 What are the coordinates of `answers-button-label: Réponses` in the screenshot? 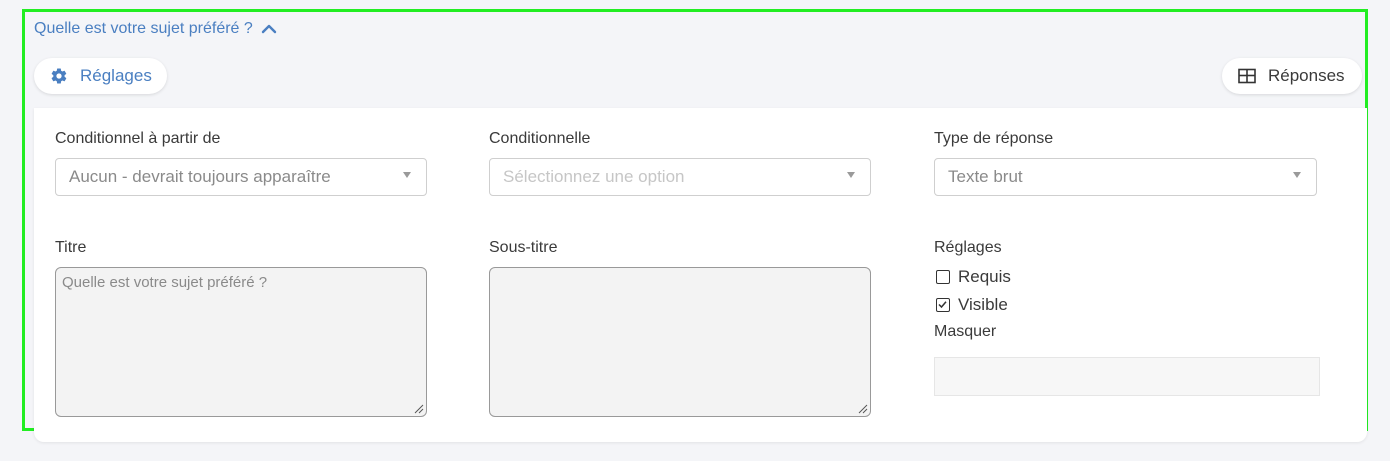 It's located at (1306, 75).